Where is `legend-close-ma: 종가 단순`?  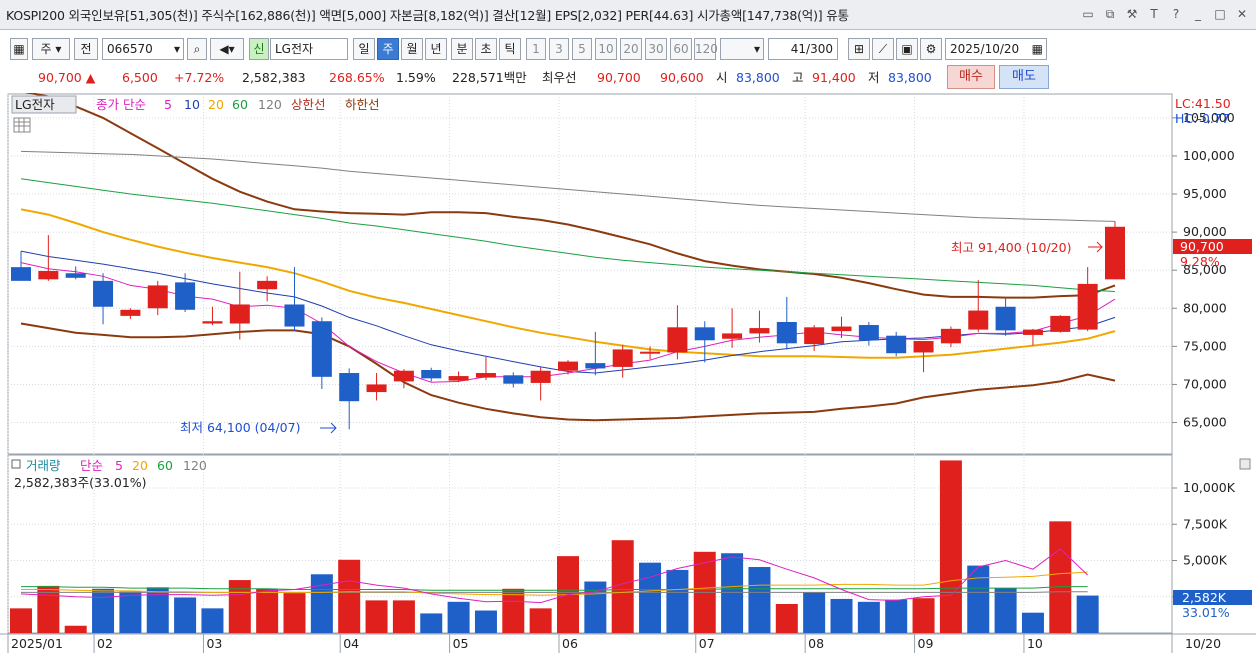 legend-close-ma: 종가 단순 is located at coordinates (121, 104).